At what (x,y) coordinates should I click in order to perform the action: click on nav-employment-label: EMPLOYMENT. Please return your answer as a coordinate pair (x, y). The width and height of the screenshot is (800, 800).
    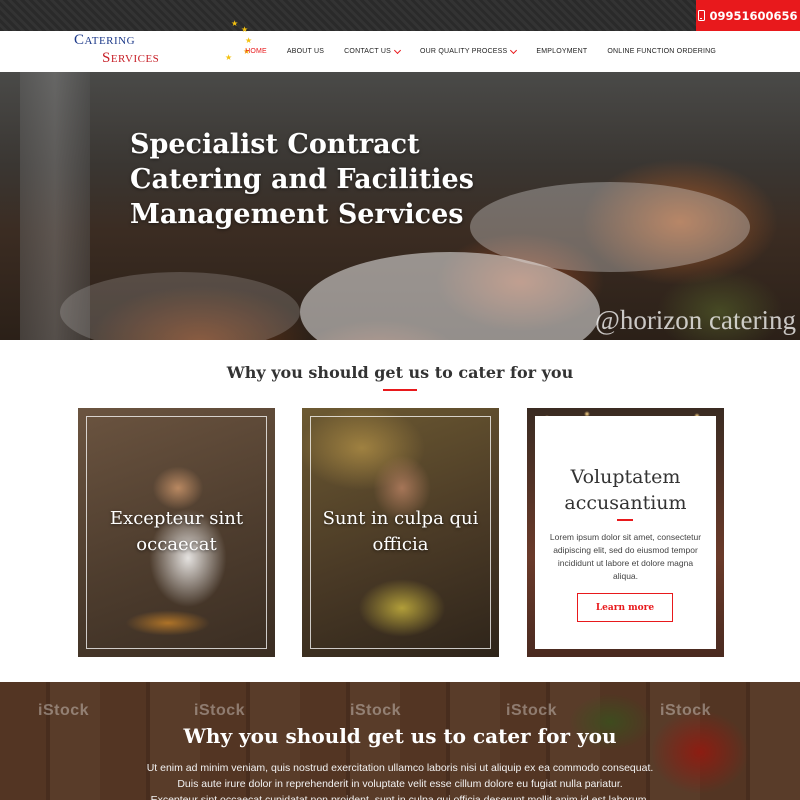
    Looking at the image, I should click on (562, 51).